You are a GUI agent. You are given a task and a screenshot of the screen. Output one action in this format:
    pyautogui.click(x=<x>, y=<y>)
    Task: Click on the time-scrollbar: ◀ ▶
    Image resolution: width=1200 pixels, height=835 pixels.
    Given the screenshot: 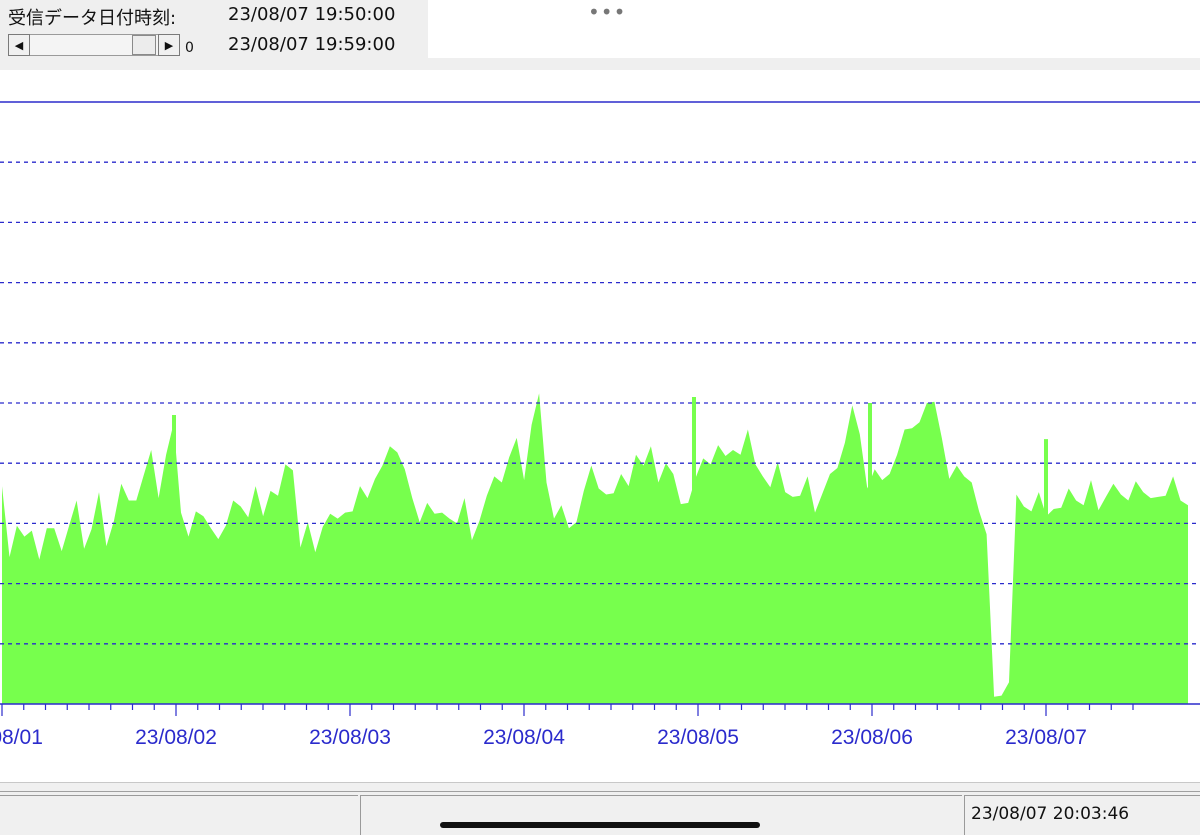 What is the action you would take?
    pyautogui.click(x=94, y=45)
    